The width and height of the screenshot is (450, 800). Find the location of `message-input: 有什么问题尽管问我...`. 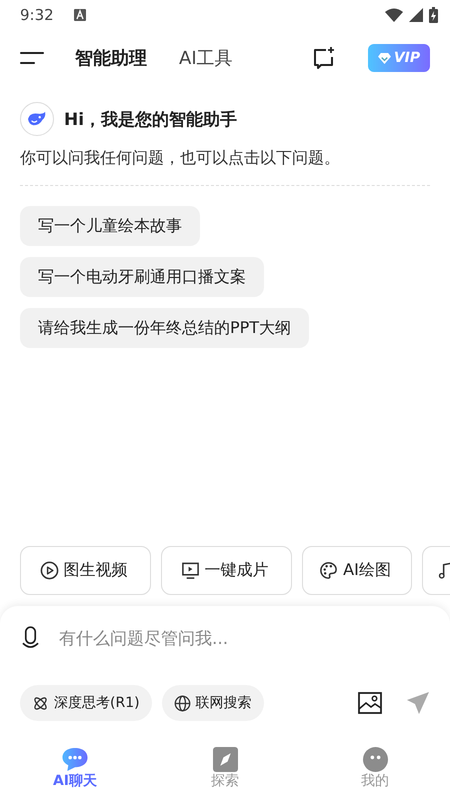

message-input: 有什么问题尽管问我... is located at coordinates (242, 639).